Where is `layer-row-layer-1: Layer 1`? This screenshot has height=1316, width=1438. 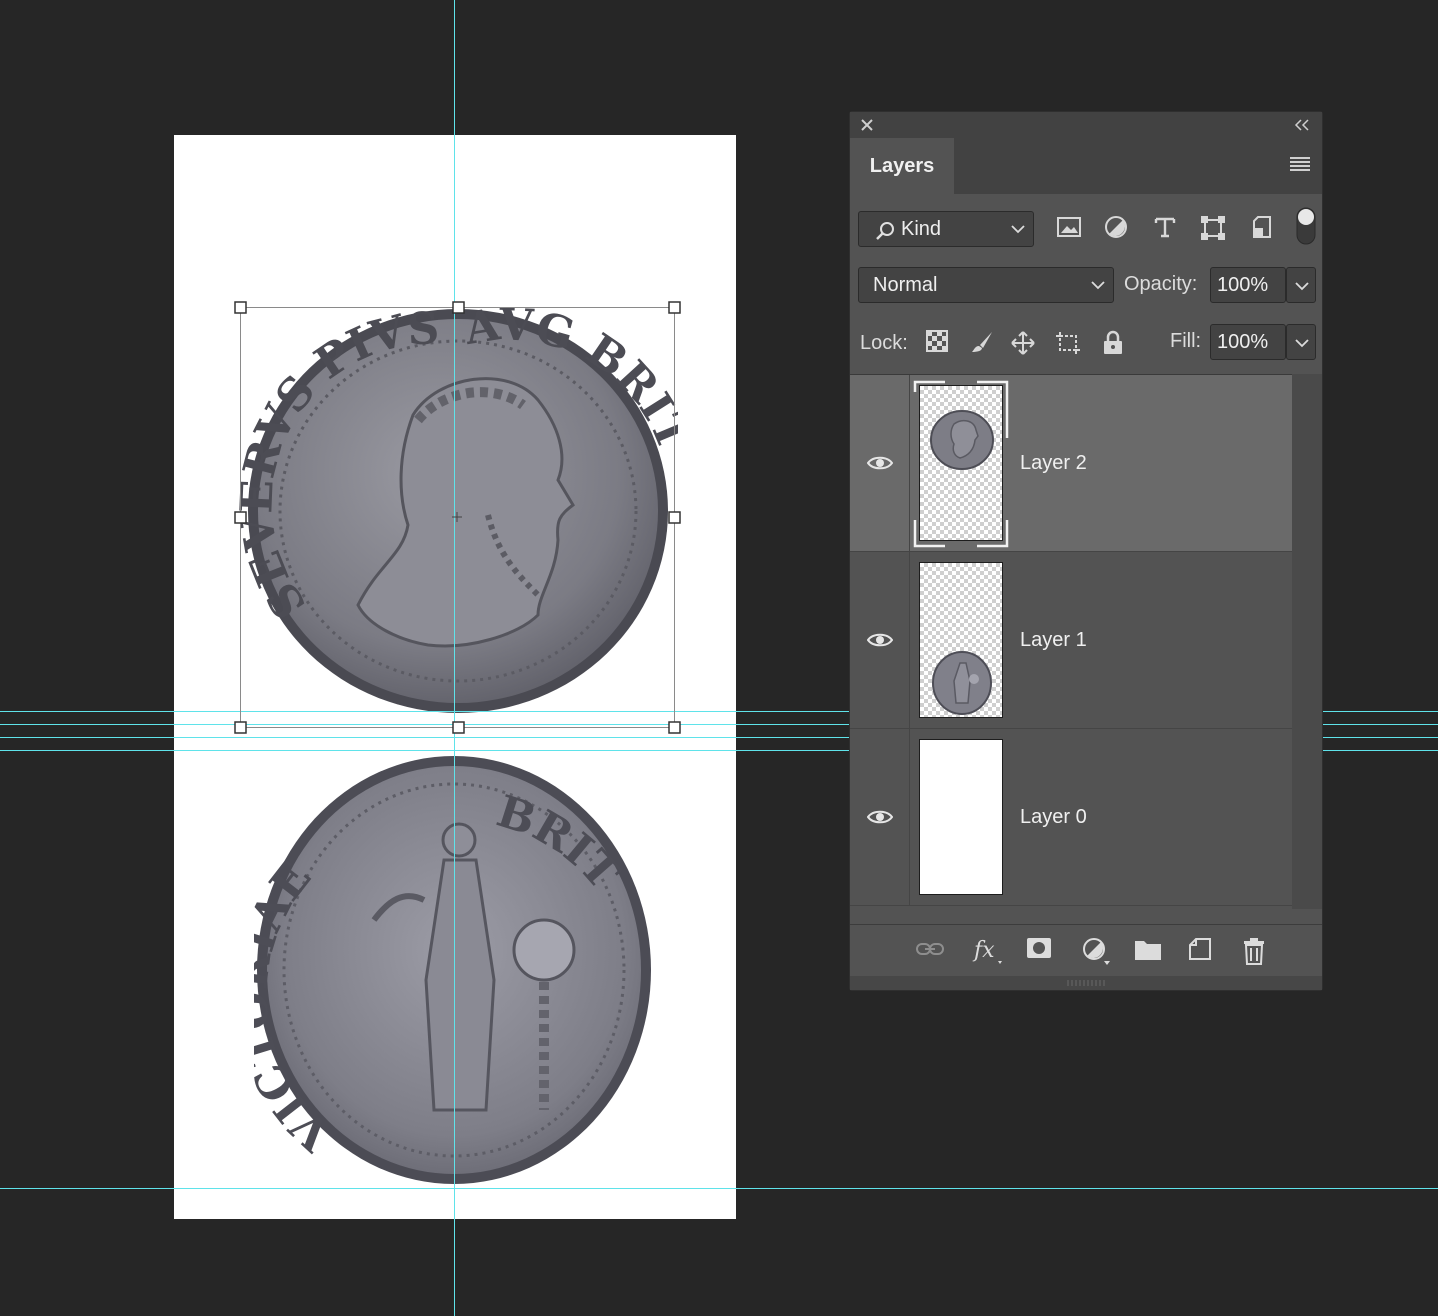 layer-row-layer-1: Layer 1 is located at coordinates (1071, 640).